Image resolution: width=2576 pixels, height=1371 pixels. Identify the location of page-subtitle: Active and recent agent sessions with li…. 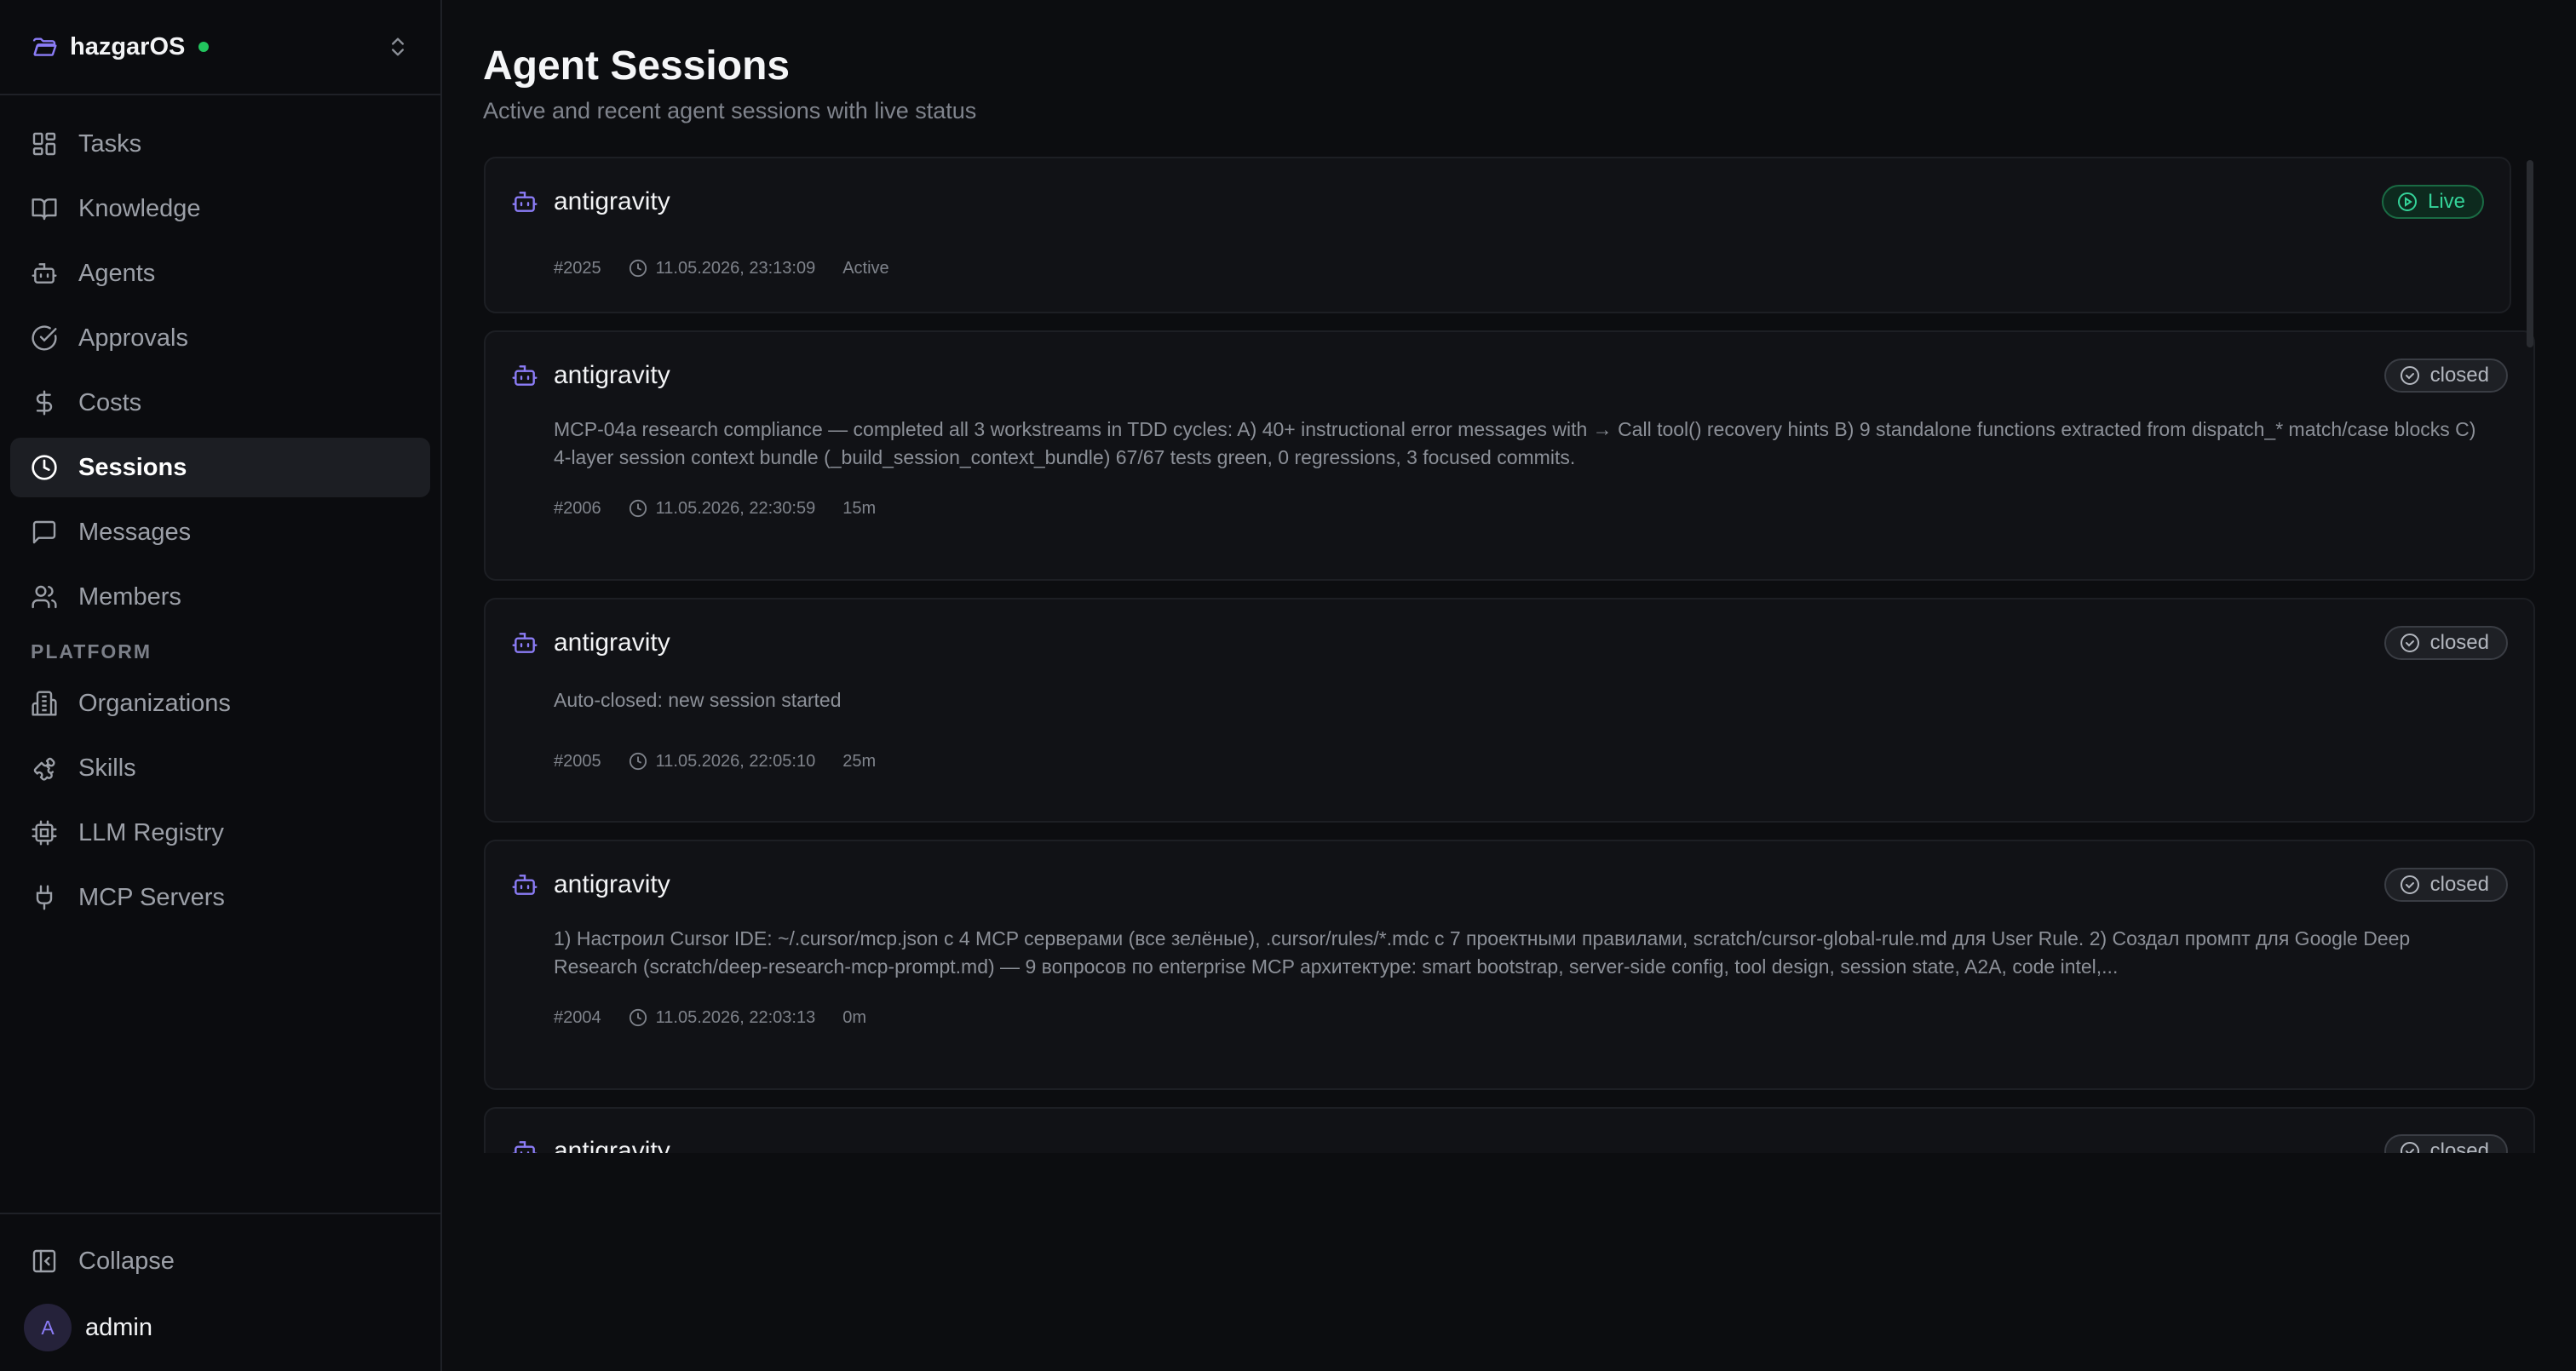
(730, 110).